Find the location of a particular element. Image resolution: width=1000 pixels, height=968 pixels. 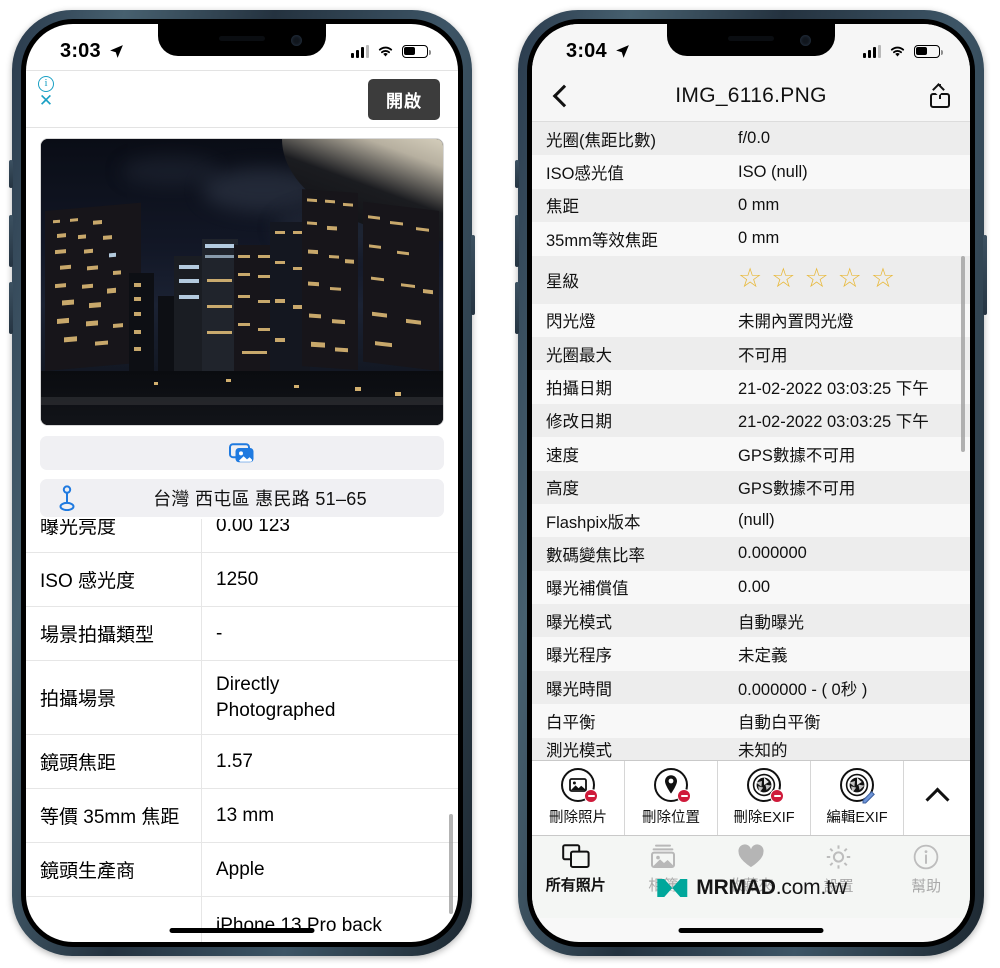

table-row-rating: 星級 ☆ ☆ ☆ ☆ ☆ is located at coordinates (751, 279).